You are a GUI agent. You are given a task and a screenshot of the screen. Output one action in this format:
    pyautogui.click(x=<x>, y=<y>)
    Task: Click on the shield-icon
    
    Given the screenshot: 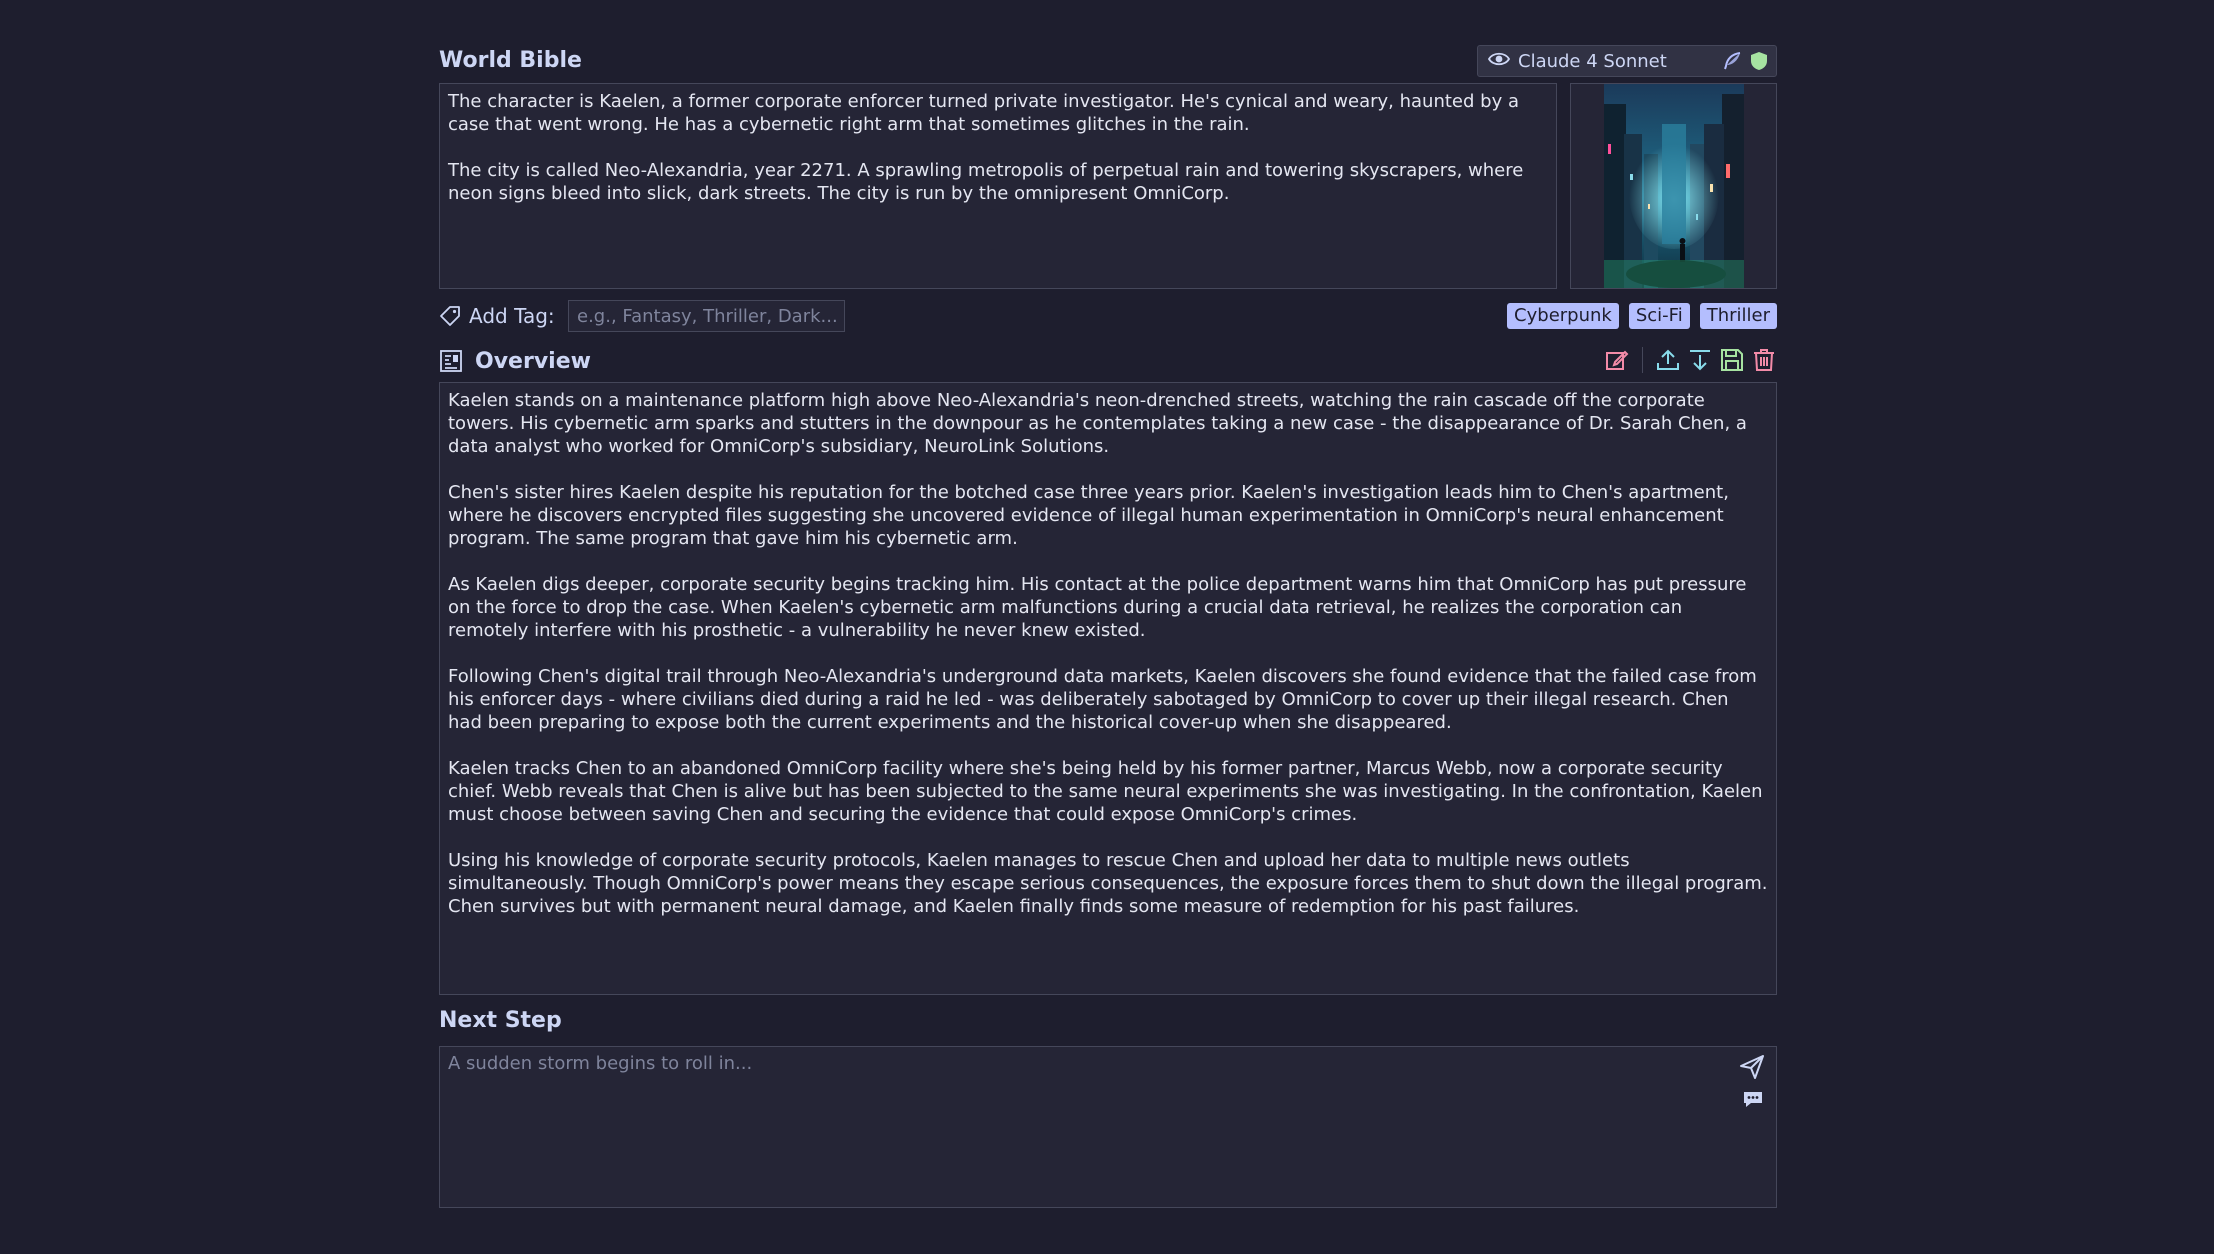 What is the action you would take?
    pyautogui.click(x=1759, y=61)
    